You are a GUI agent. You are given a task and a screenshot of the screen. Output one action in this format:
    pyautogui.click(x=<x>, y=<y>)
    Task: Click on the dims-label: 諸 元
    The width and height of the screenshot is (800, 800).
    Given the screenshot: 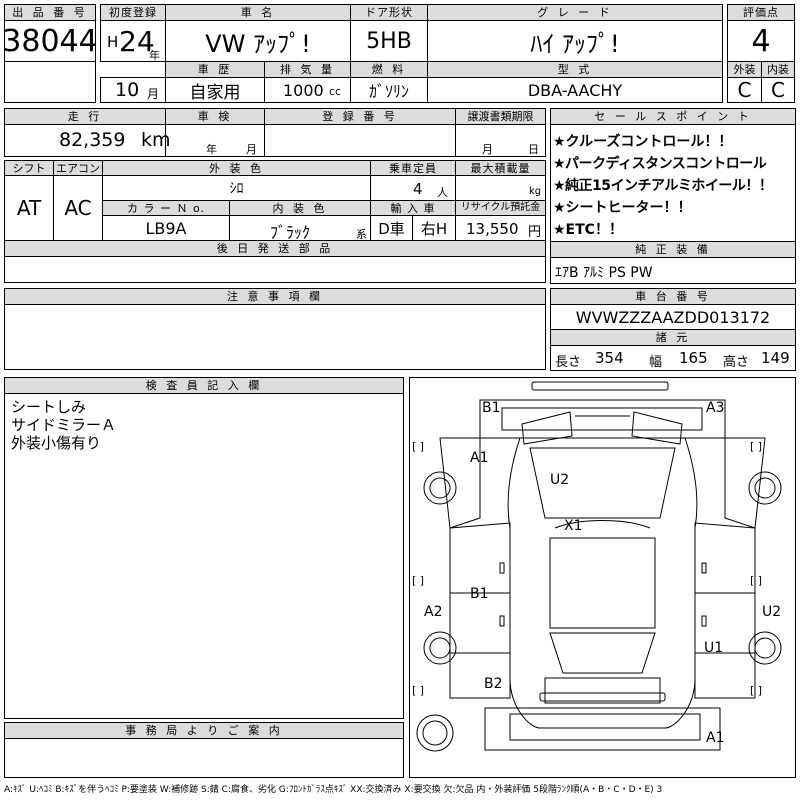 What is the action you would take?
    pyautogui.click(x=673, y=337)
    